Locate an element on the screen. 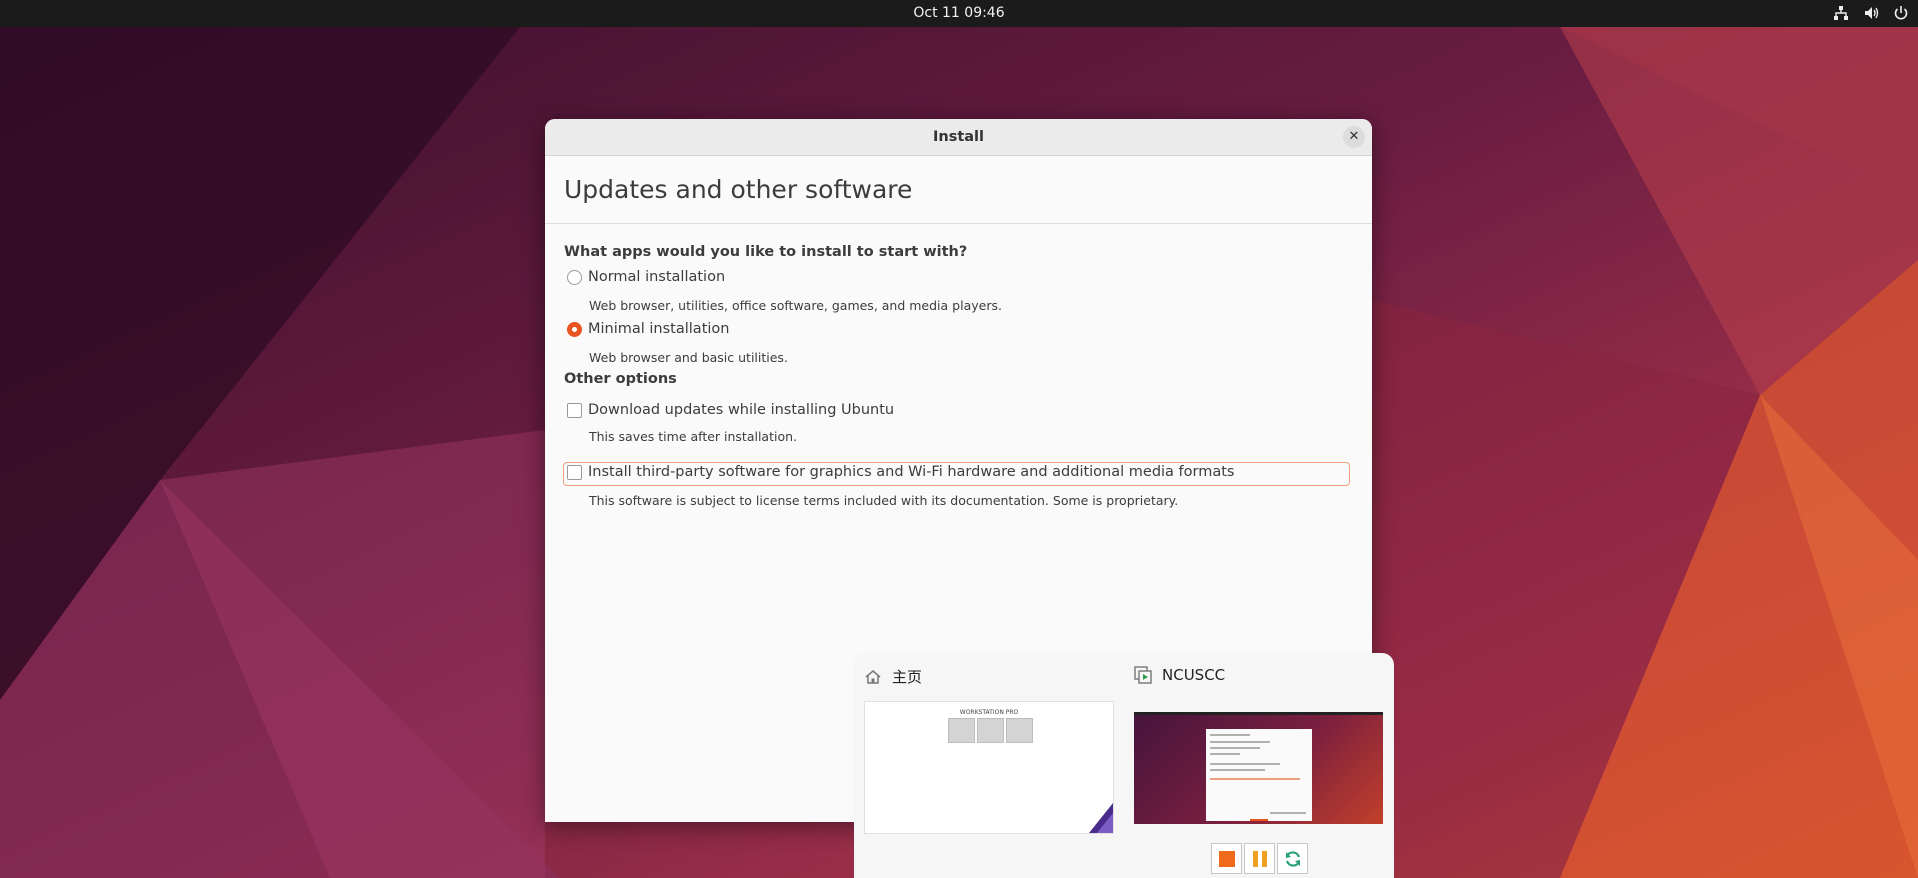 This screenshot has width=1918, height=878. dialog-titlebar: Install ✕ is located at coordinates (958, 137).